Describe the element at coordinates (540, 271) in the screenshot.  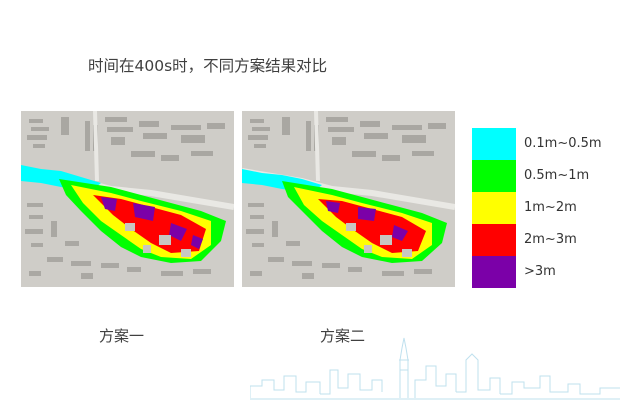
I see `legend-label: >3m` at that location.